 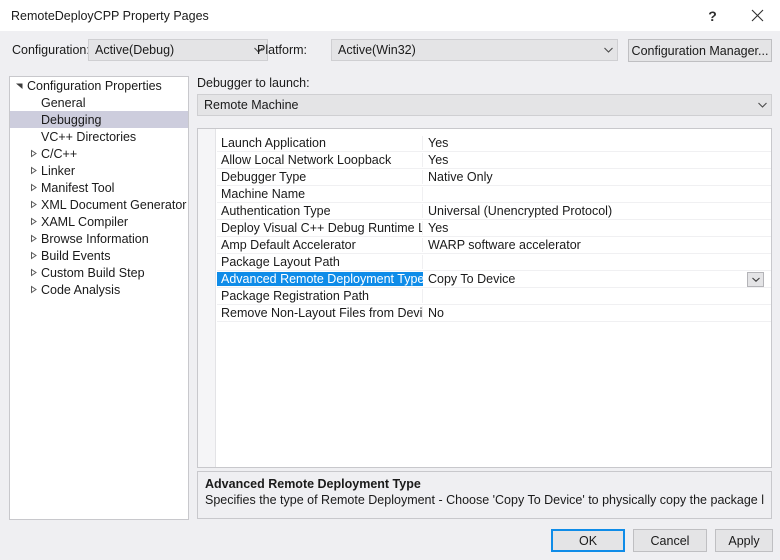 I want to click on tree-item: C/C++, so click(x=99, y=153).